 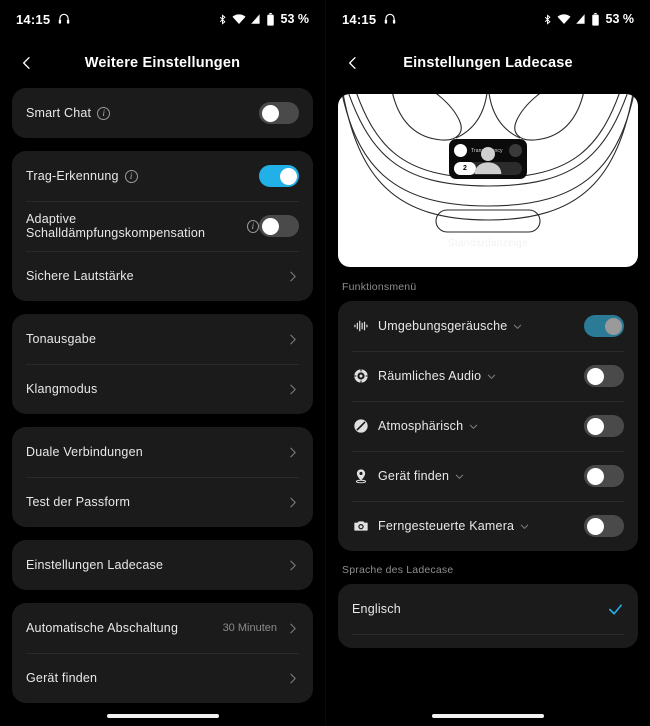 What do you see at coordinates (59, 113) in the screenshot?
I see `row-label: Smart Chat` at bounding box center [59, 113].